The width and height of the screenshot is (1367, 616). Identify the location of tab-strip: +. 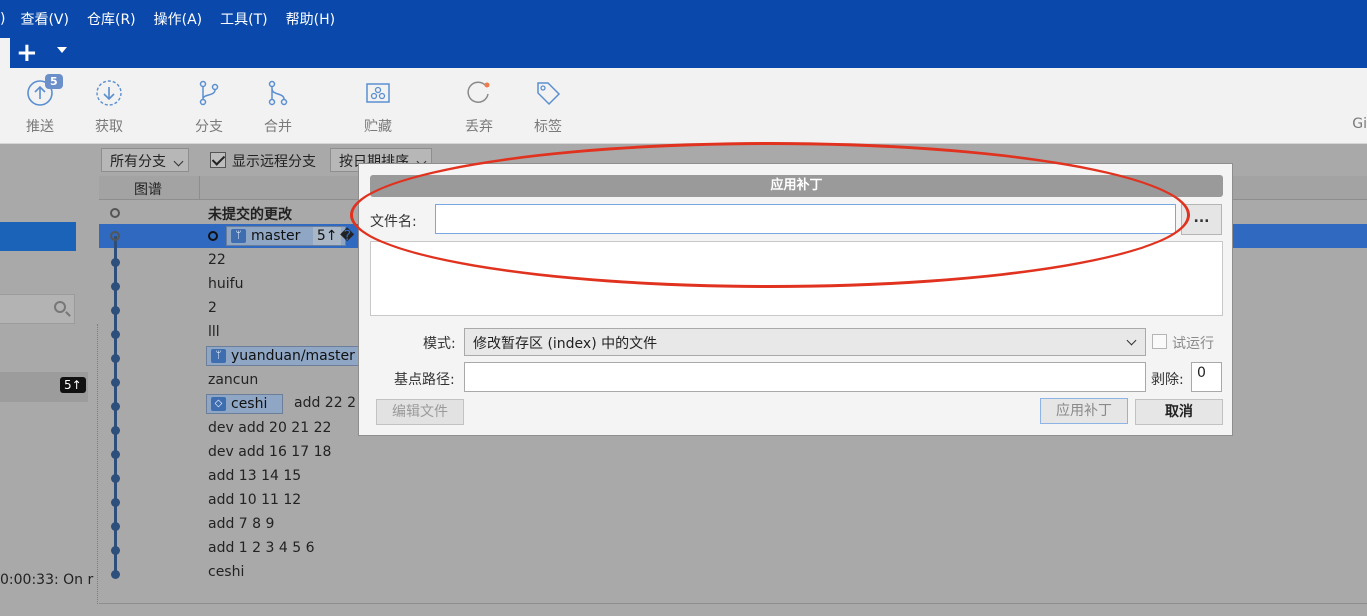
(683, 53).